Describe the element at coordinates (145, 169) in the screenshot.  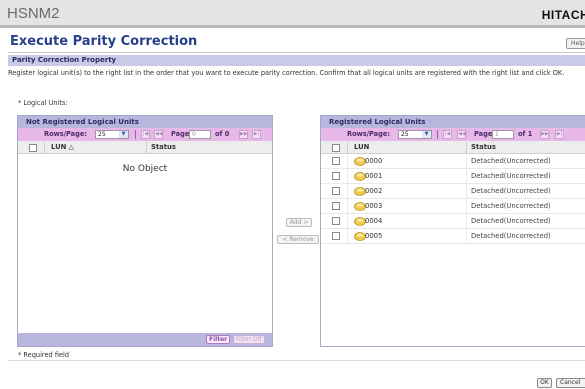
I see `empty-message: No Object` at that location.